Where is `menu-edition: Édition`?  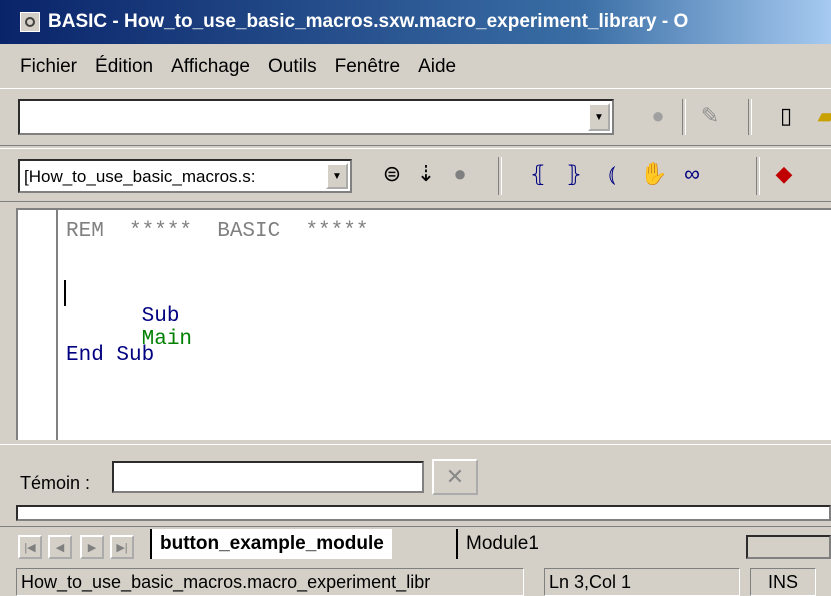
menu-edition: Édition is located at coordinates (124, 67).